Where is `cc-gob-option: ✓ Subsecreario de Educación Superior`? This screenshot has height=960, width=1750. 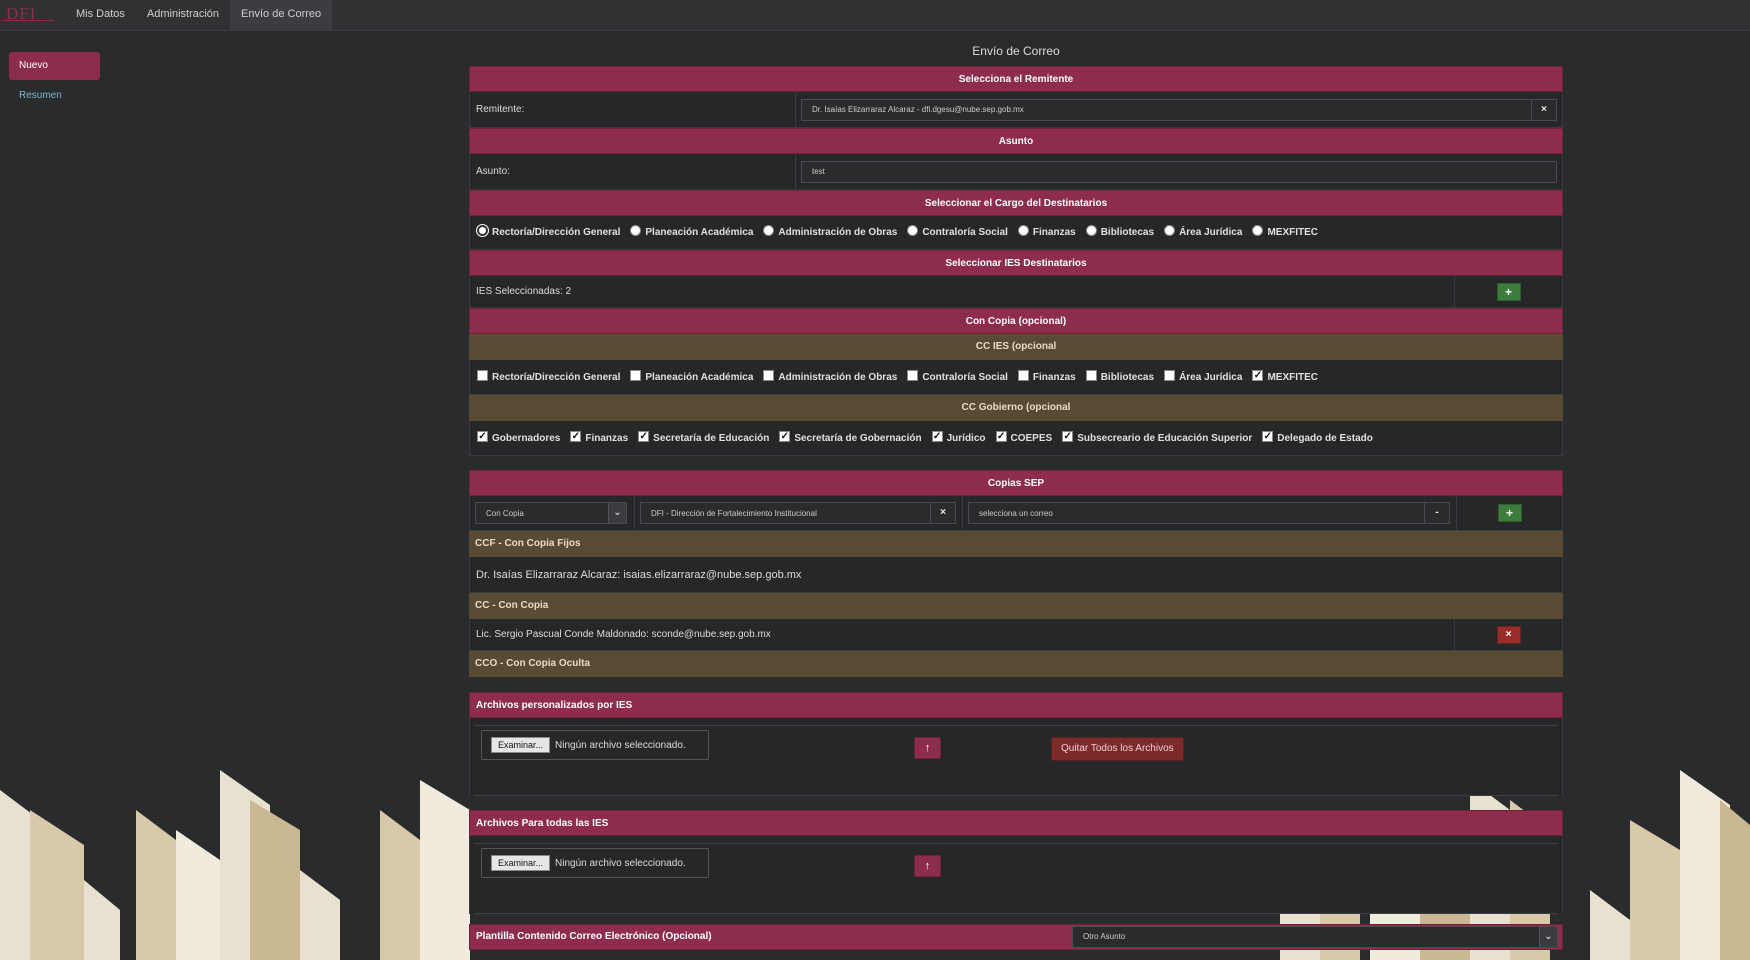
cc-gob-option: ✓ Subsecreario de Educación Superior is located at coordinates (1157, 437).